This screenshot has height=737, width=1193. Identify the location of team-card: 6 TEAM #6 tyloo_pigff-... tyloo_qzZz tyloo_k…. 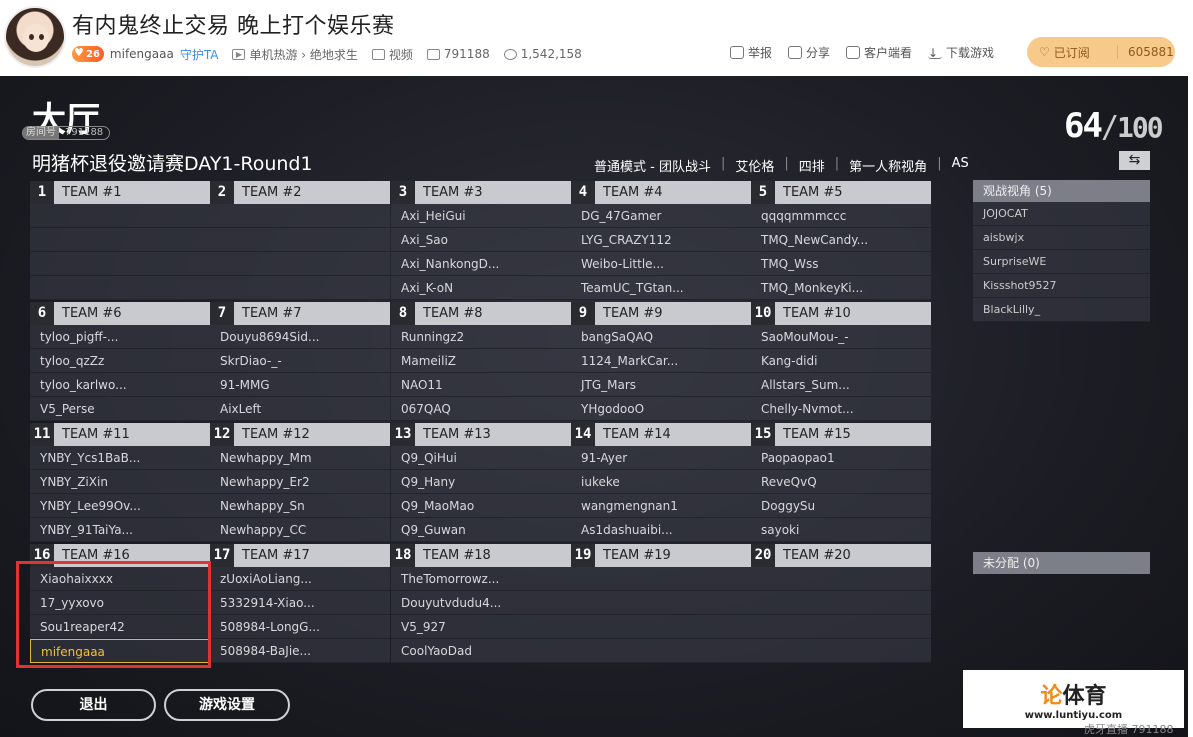
(120, 361).